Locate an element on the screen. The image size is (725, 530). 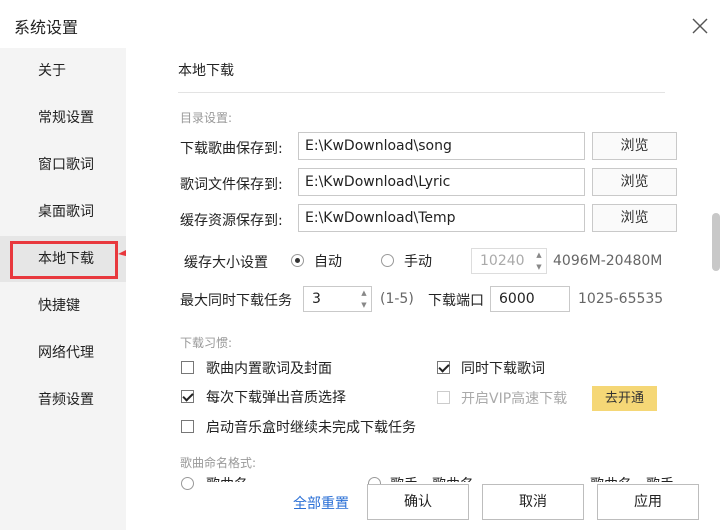
cache-size-range: 4096M-20480M is located at coordinates (608, 261).